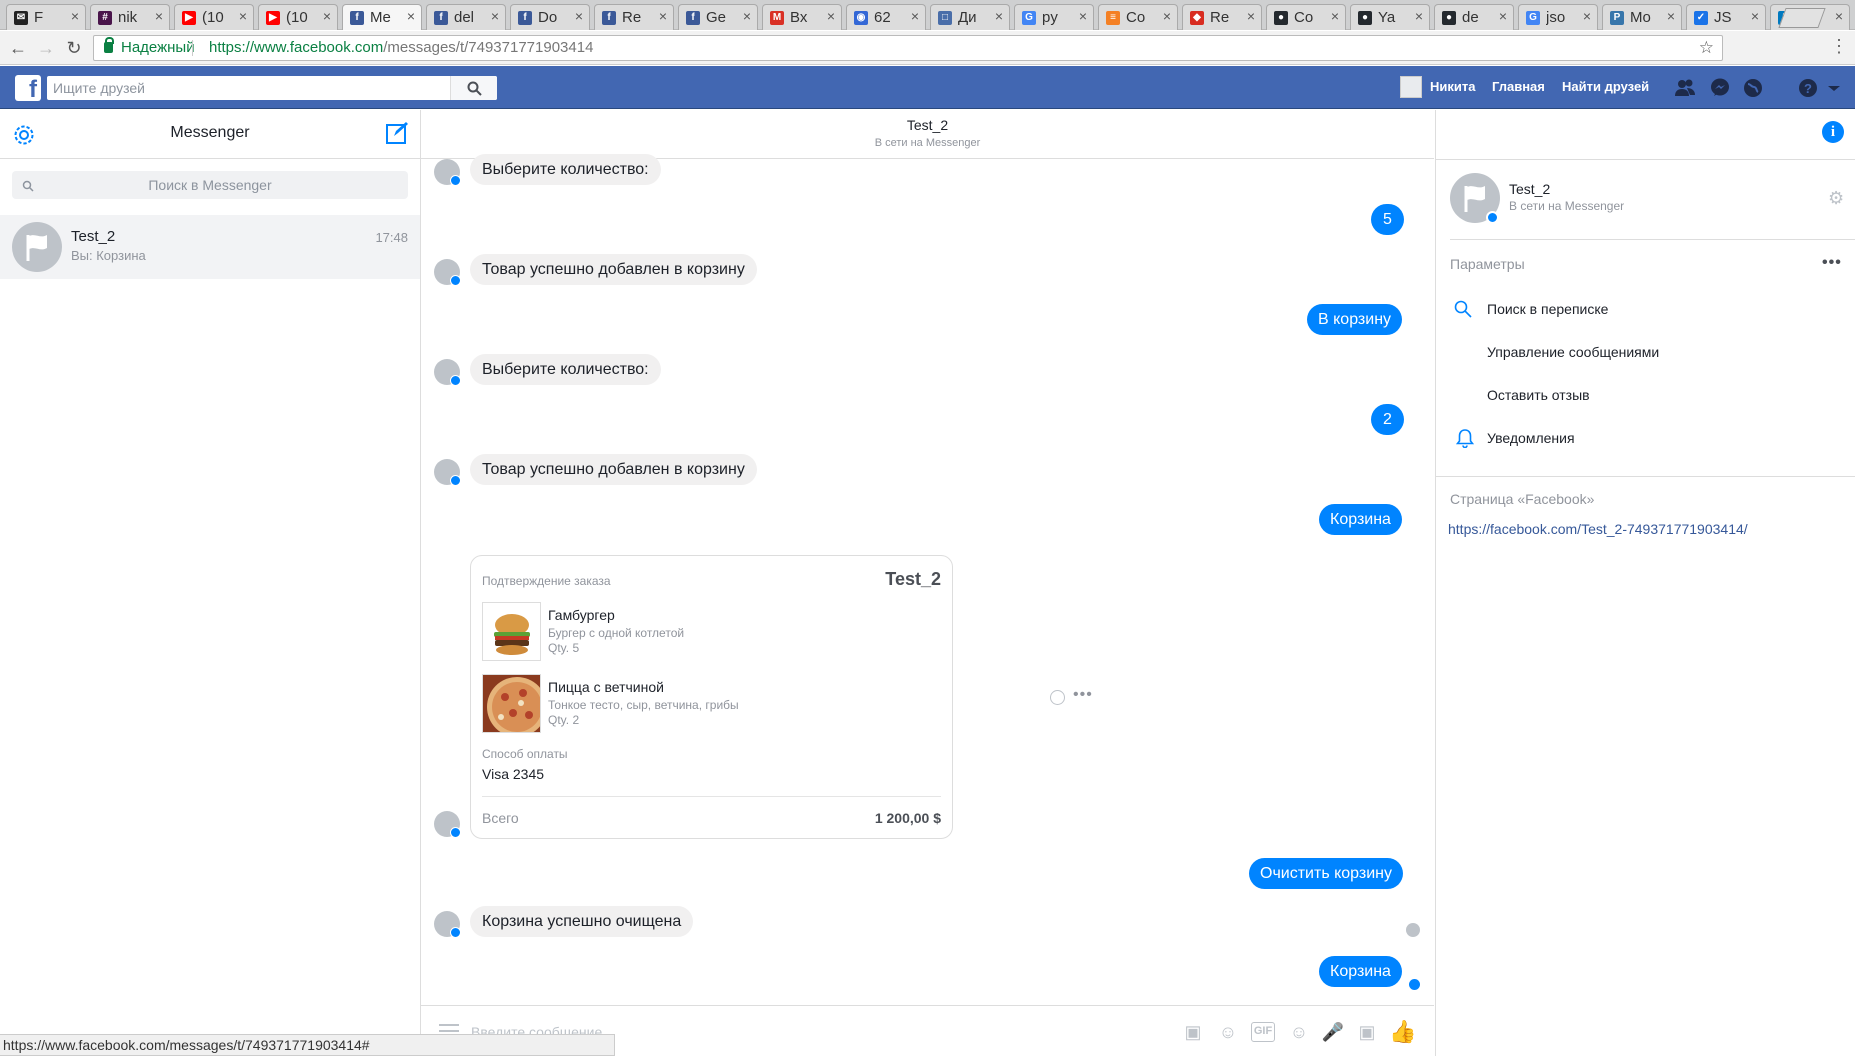  Describe the element at coordinates (1547, 309) in the screenshot. I see `option-search-conversation: Поиск в переписке` at that location.